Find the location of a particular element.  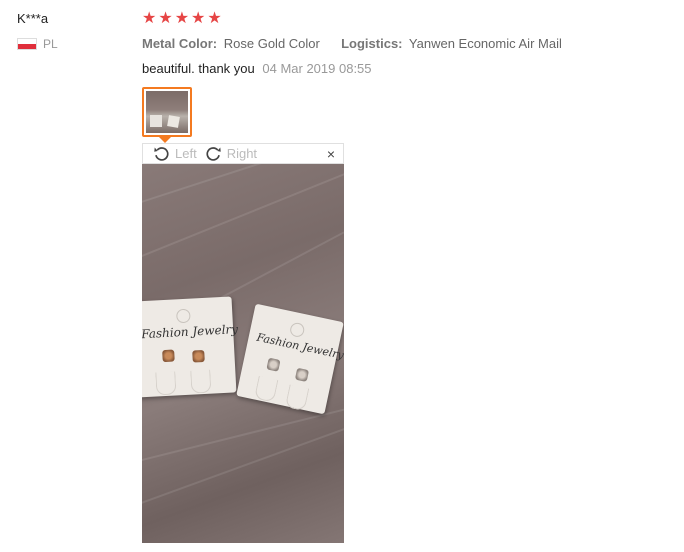

review-time: 04 Mar 2019 08:55 is located at coordinates (317, 68).